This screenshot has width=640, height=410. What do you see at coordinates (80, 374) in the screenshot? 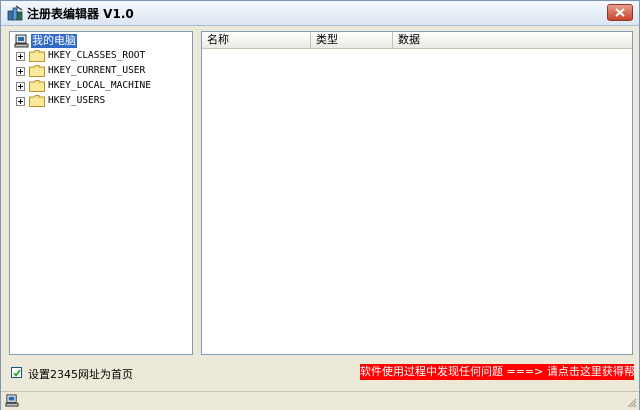
I see `homepage-checkbox-label: 设置2345网址为首页` at bounding box center [80, 374].